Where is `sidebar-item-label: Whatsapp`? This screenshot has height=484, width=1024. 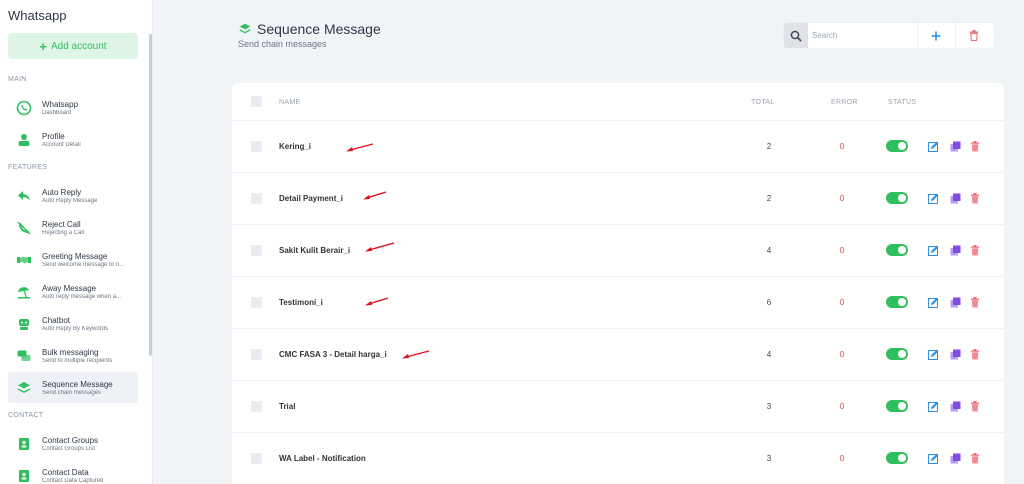
sidebar-item-label: Whatsapp is located at coordinates (60, 104).